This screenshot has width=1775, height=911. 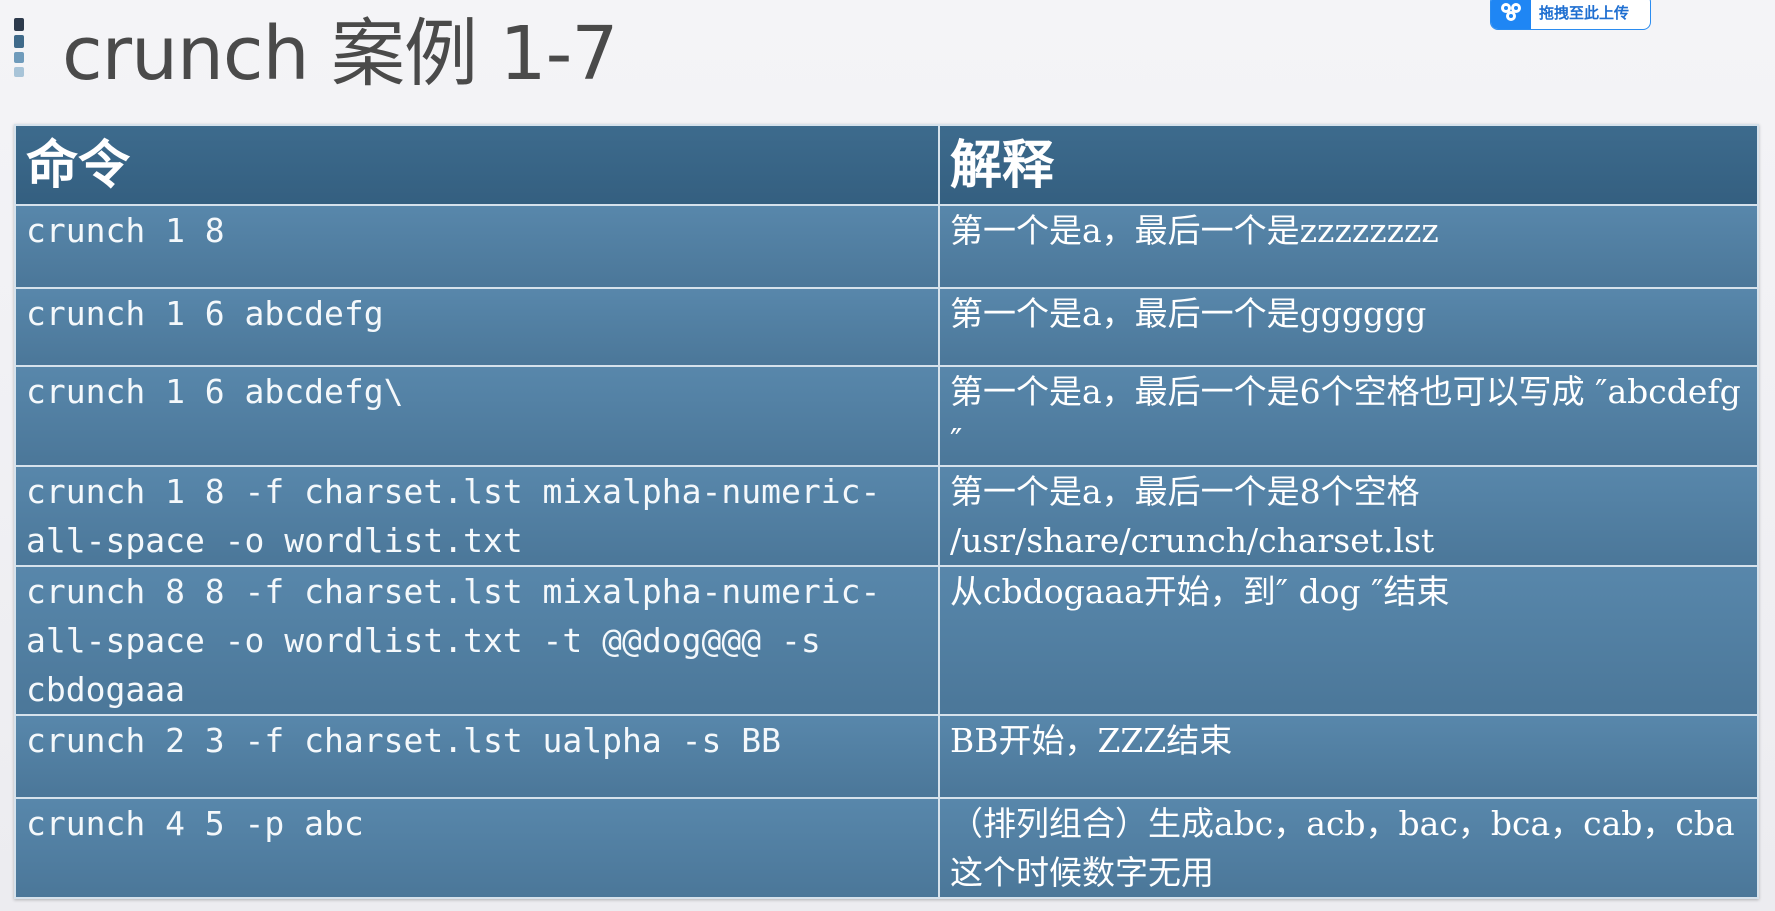 What do you see at coordinates (1348, 165) in the screenshot?
I see `header-explanation: 解释` at bounding box center [1348, 165].